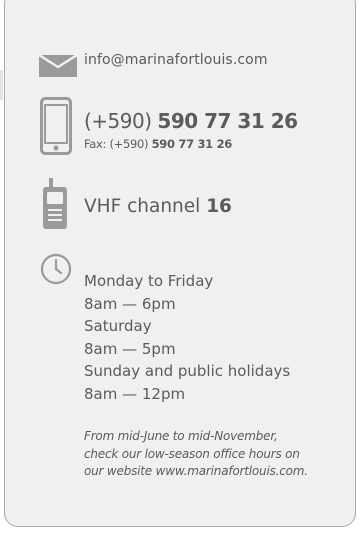 The width and height of the screenshot is (360, 533). I want to click on walkie-talkie-icon, so click(55, 203).